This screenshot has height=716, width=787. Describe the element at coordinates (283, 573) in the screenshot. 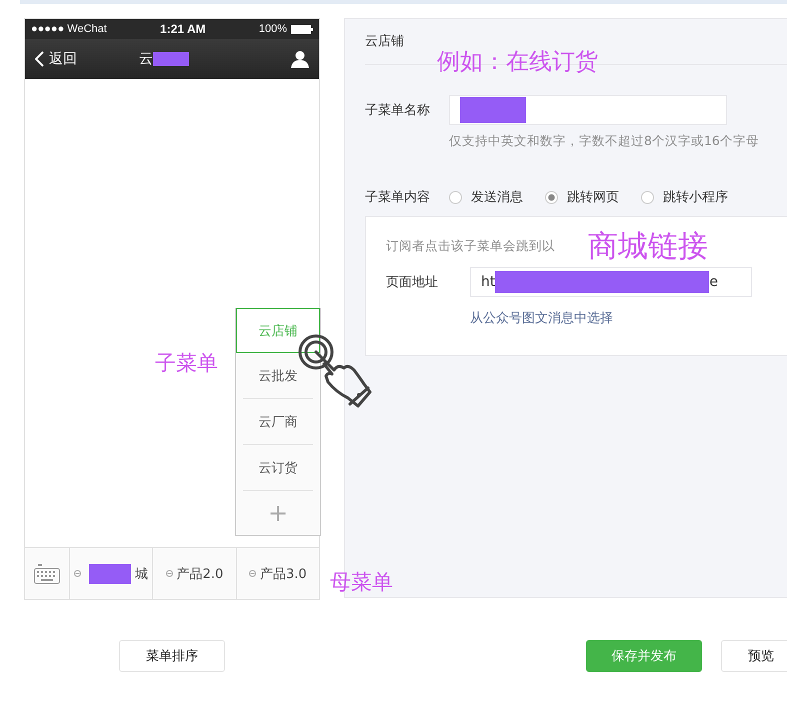

I see `menu-bar-item: 产品3.0` at that location.